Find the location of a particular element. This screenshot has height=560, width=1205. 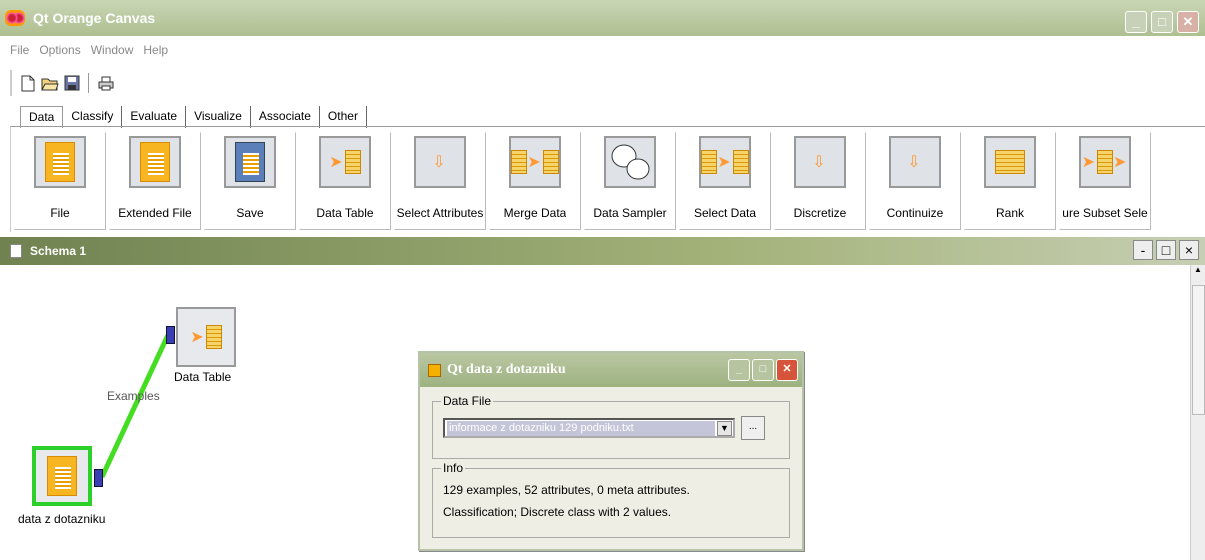

document-icon is located at coordinates (16, 251).